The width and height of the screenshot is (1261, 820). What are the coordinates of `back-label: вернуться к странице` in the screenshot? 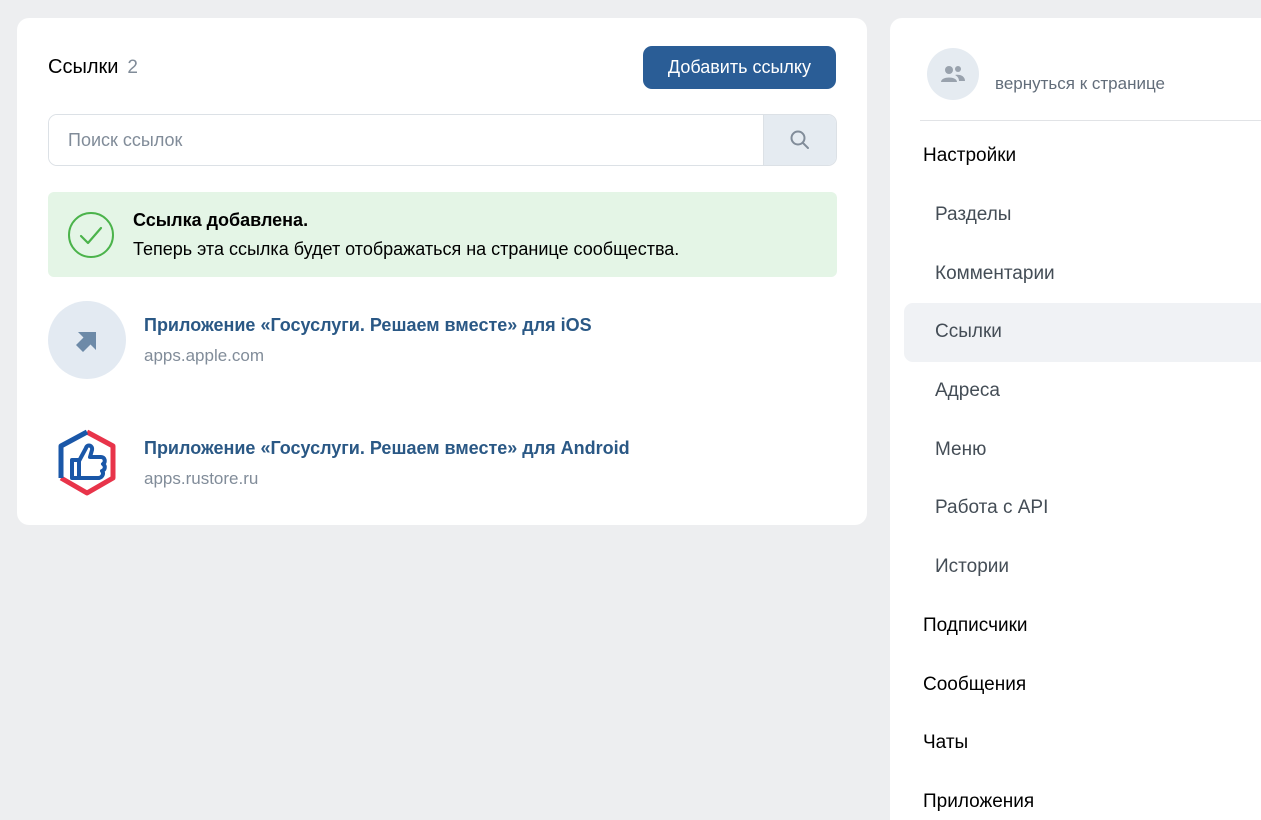 It's located at (1080, 83).